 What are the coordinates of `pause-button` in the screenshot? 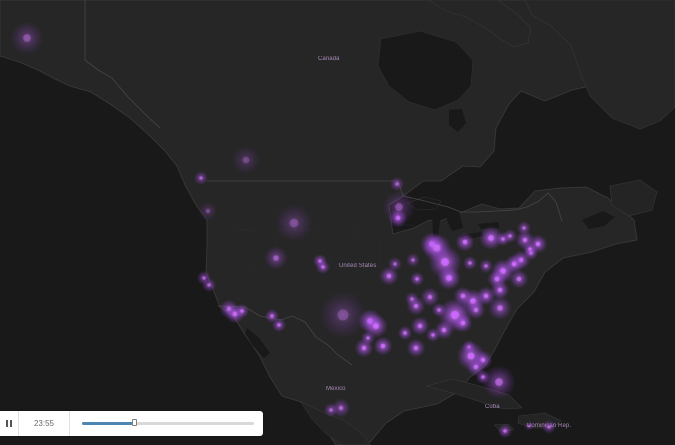 It's located at (9, 423).